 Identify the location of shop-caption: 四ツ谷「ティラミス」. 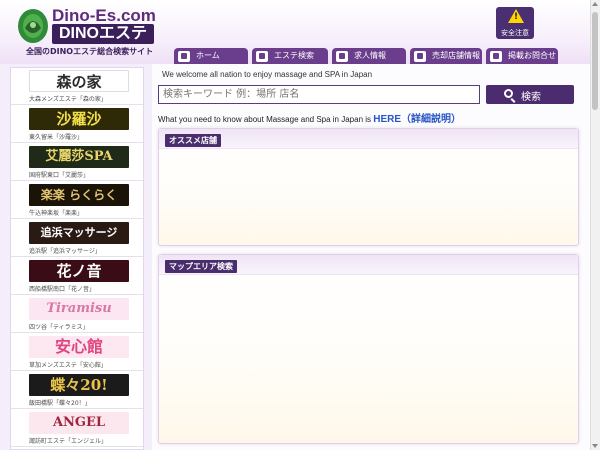
(59, 326).